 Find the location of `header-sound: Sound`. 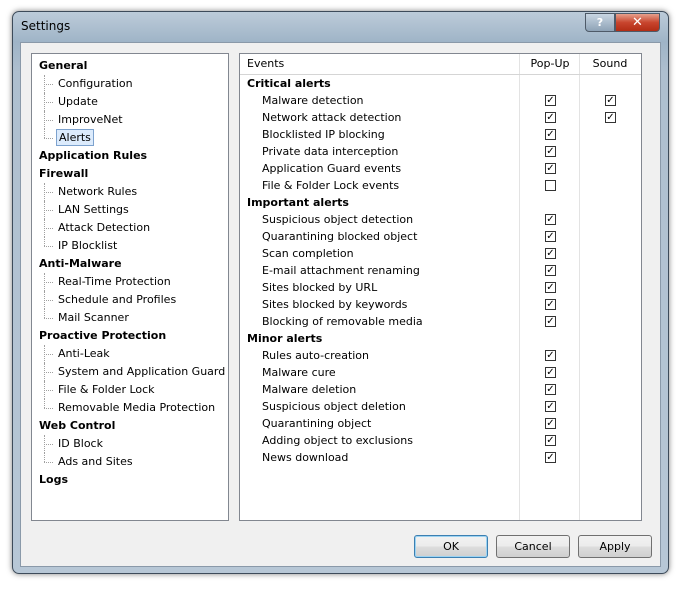

header-sound: Sound is located at coordinates (610, 64).